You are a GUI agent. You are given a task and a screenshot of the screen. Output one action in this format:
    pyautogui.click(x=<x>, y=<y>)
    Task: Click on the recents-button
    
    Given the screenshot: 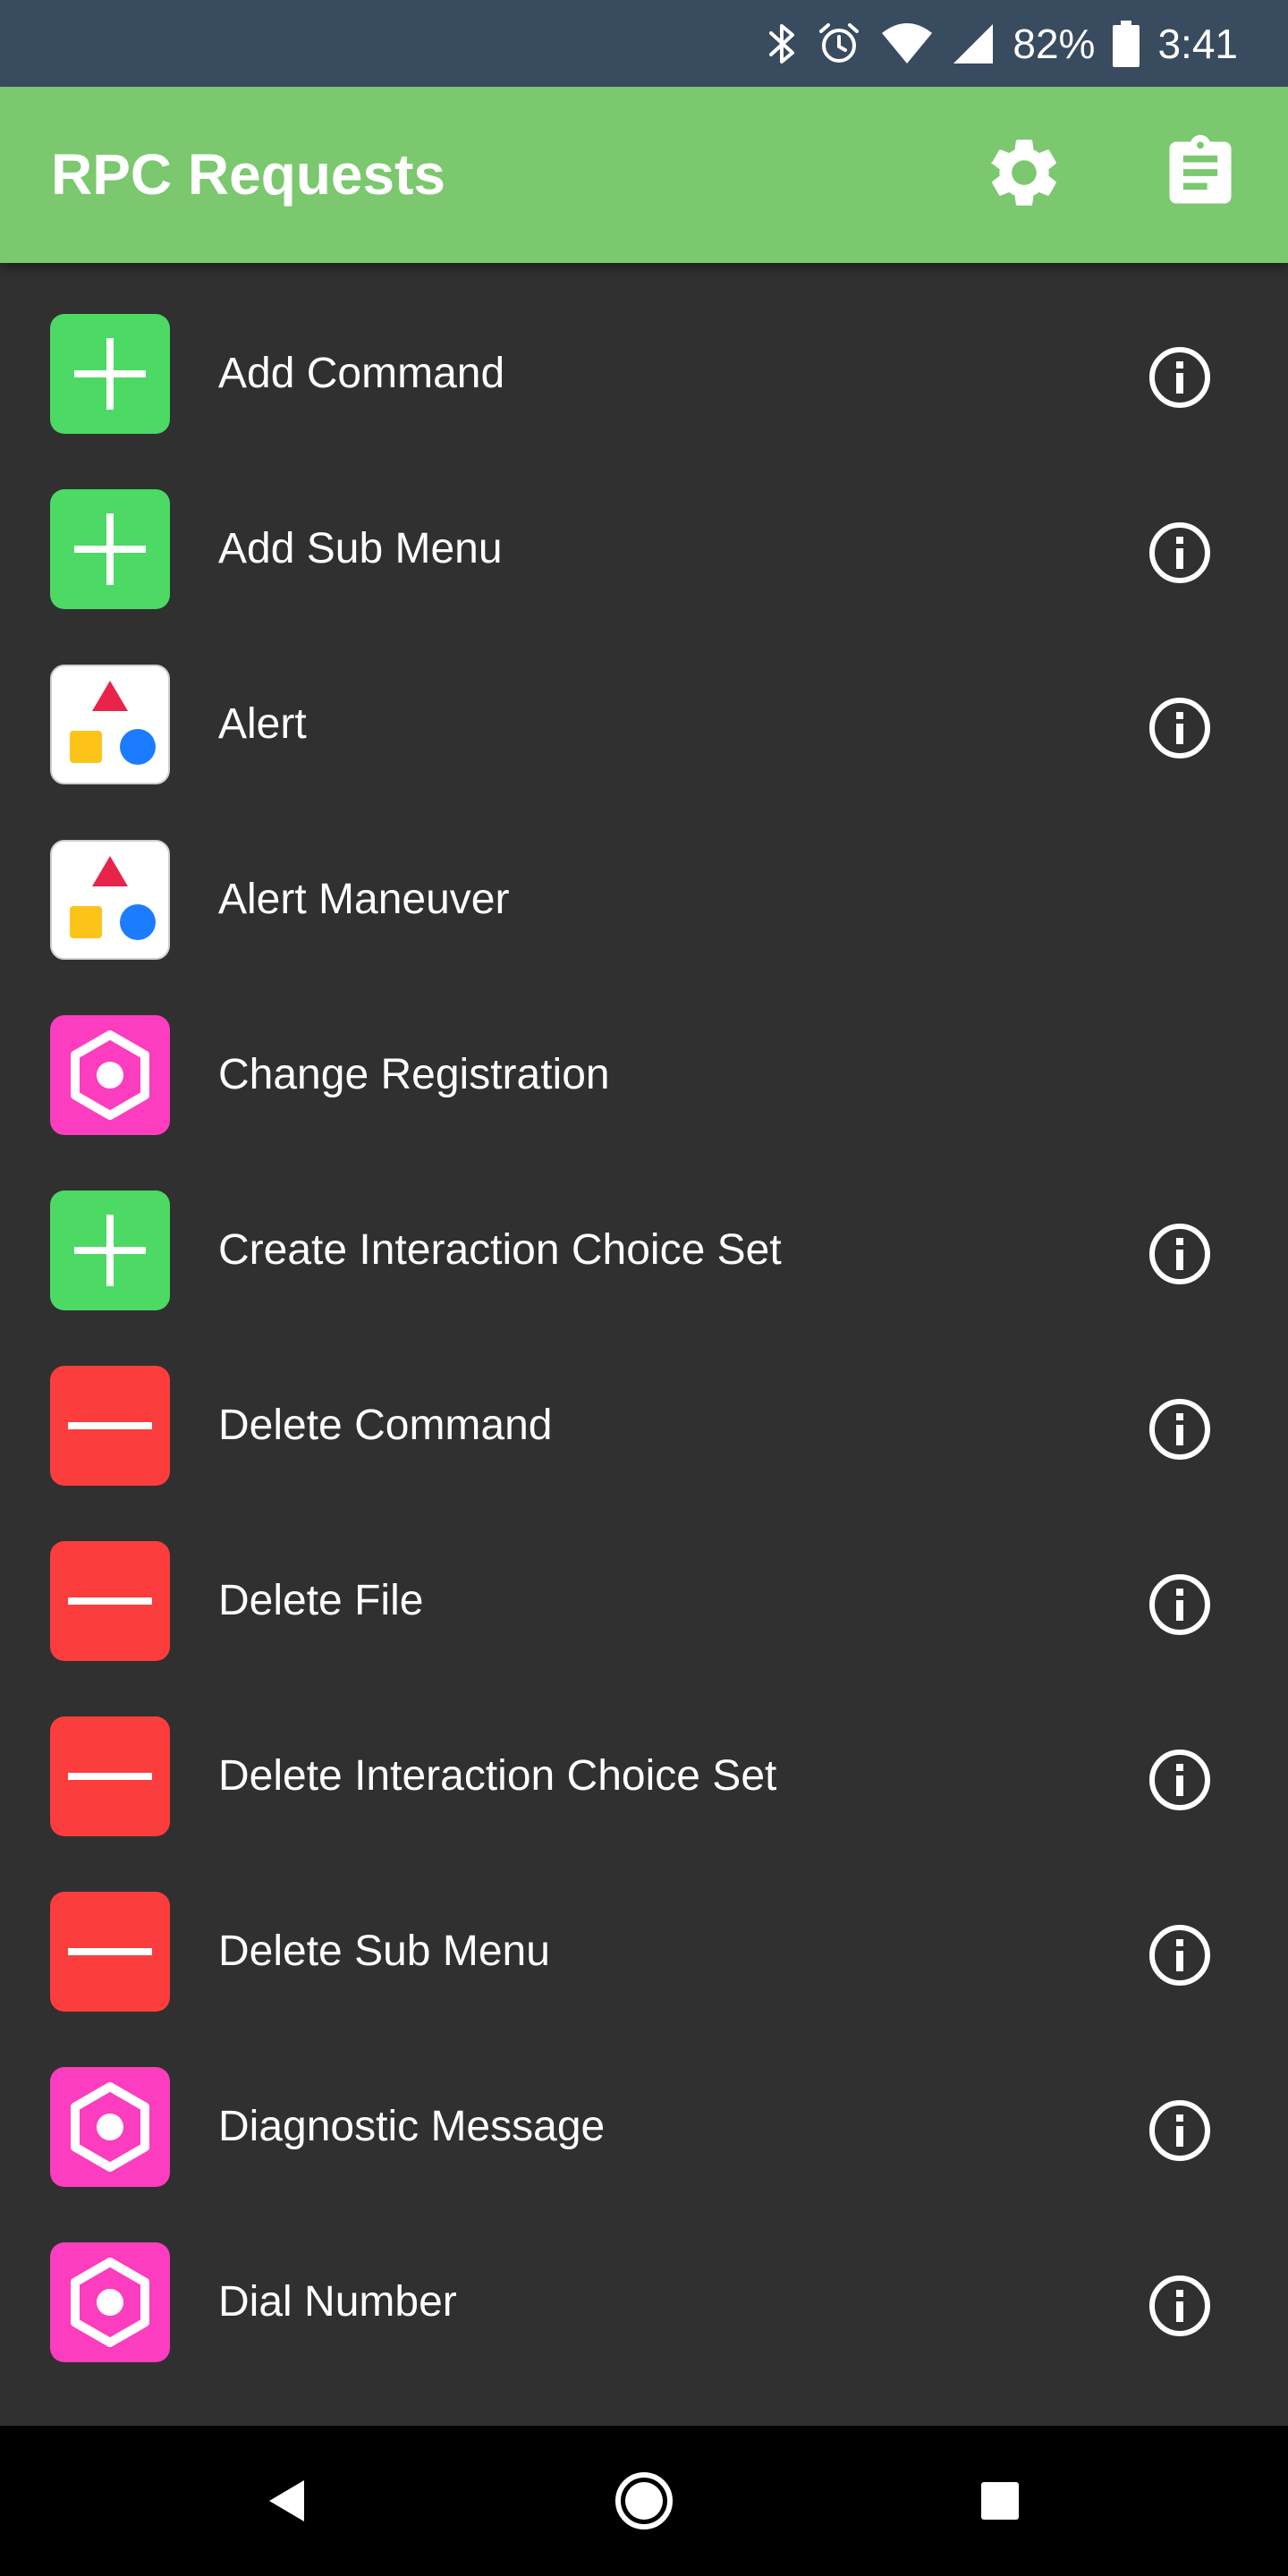 What is the action you would take?
    pyautogui.click(x=1000, y=2501)
    